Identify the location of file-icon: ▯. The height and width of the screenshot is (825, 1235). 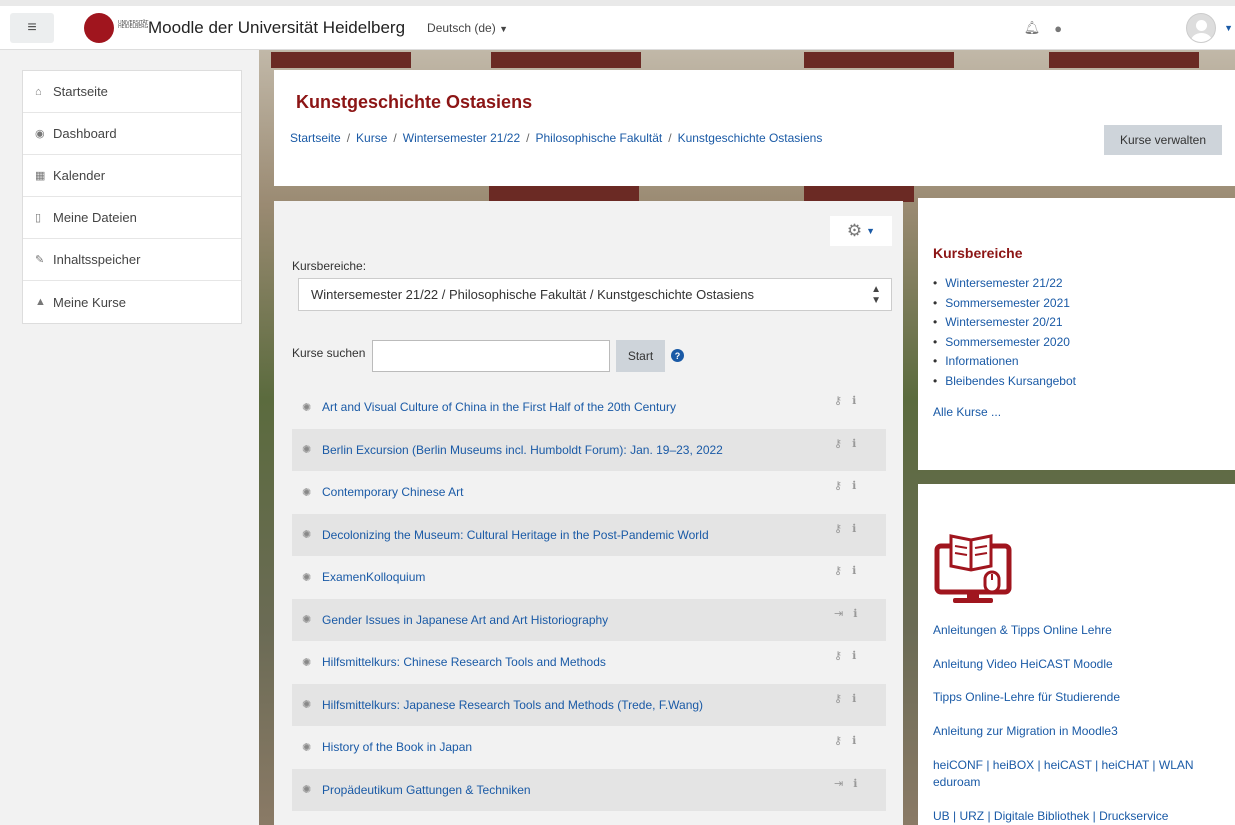
(38, 218).